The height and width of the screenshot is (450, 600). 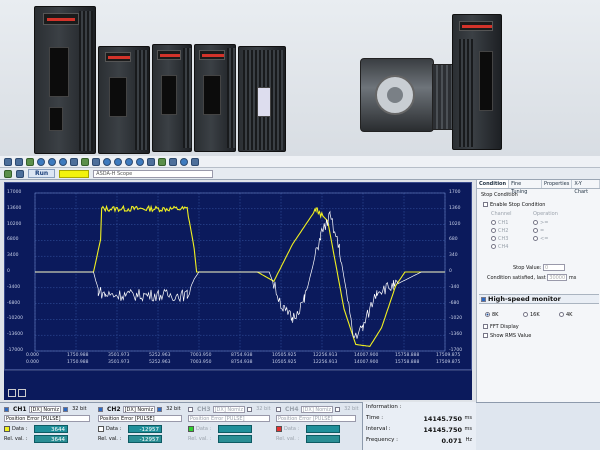 What do you see at coordinates (52, 161) in the screenshot?
I see `zoom-out-icon` at bounding box center [52, 161].